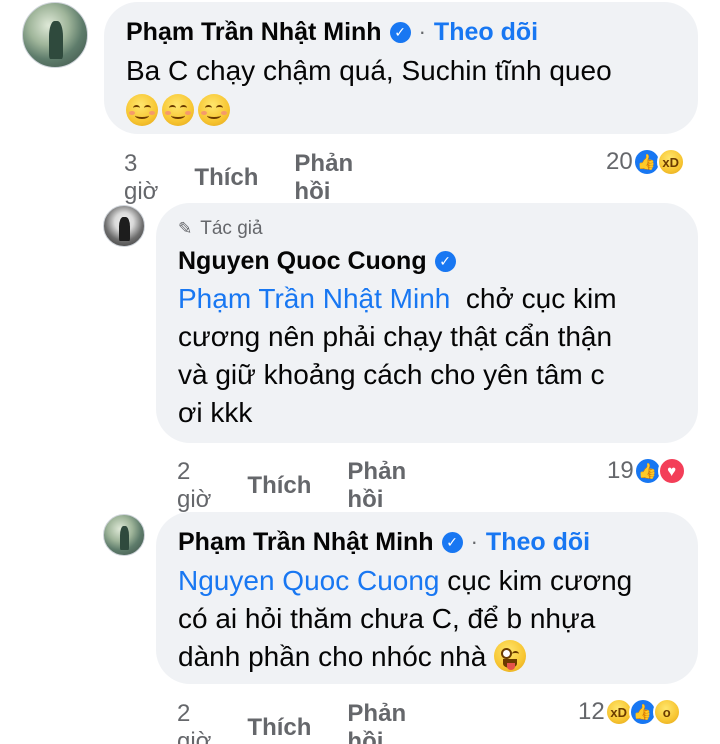 Image resolution: width=720 pixels, height=744 pixels. Describe the element at coordinates (646, 471) in the screenshot. I see `reaction-summary: 19 👍 ♥` at that location.